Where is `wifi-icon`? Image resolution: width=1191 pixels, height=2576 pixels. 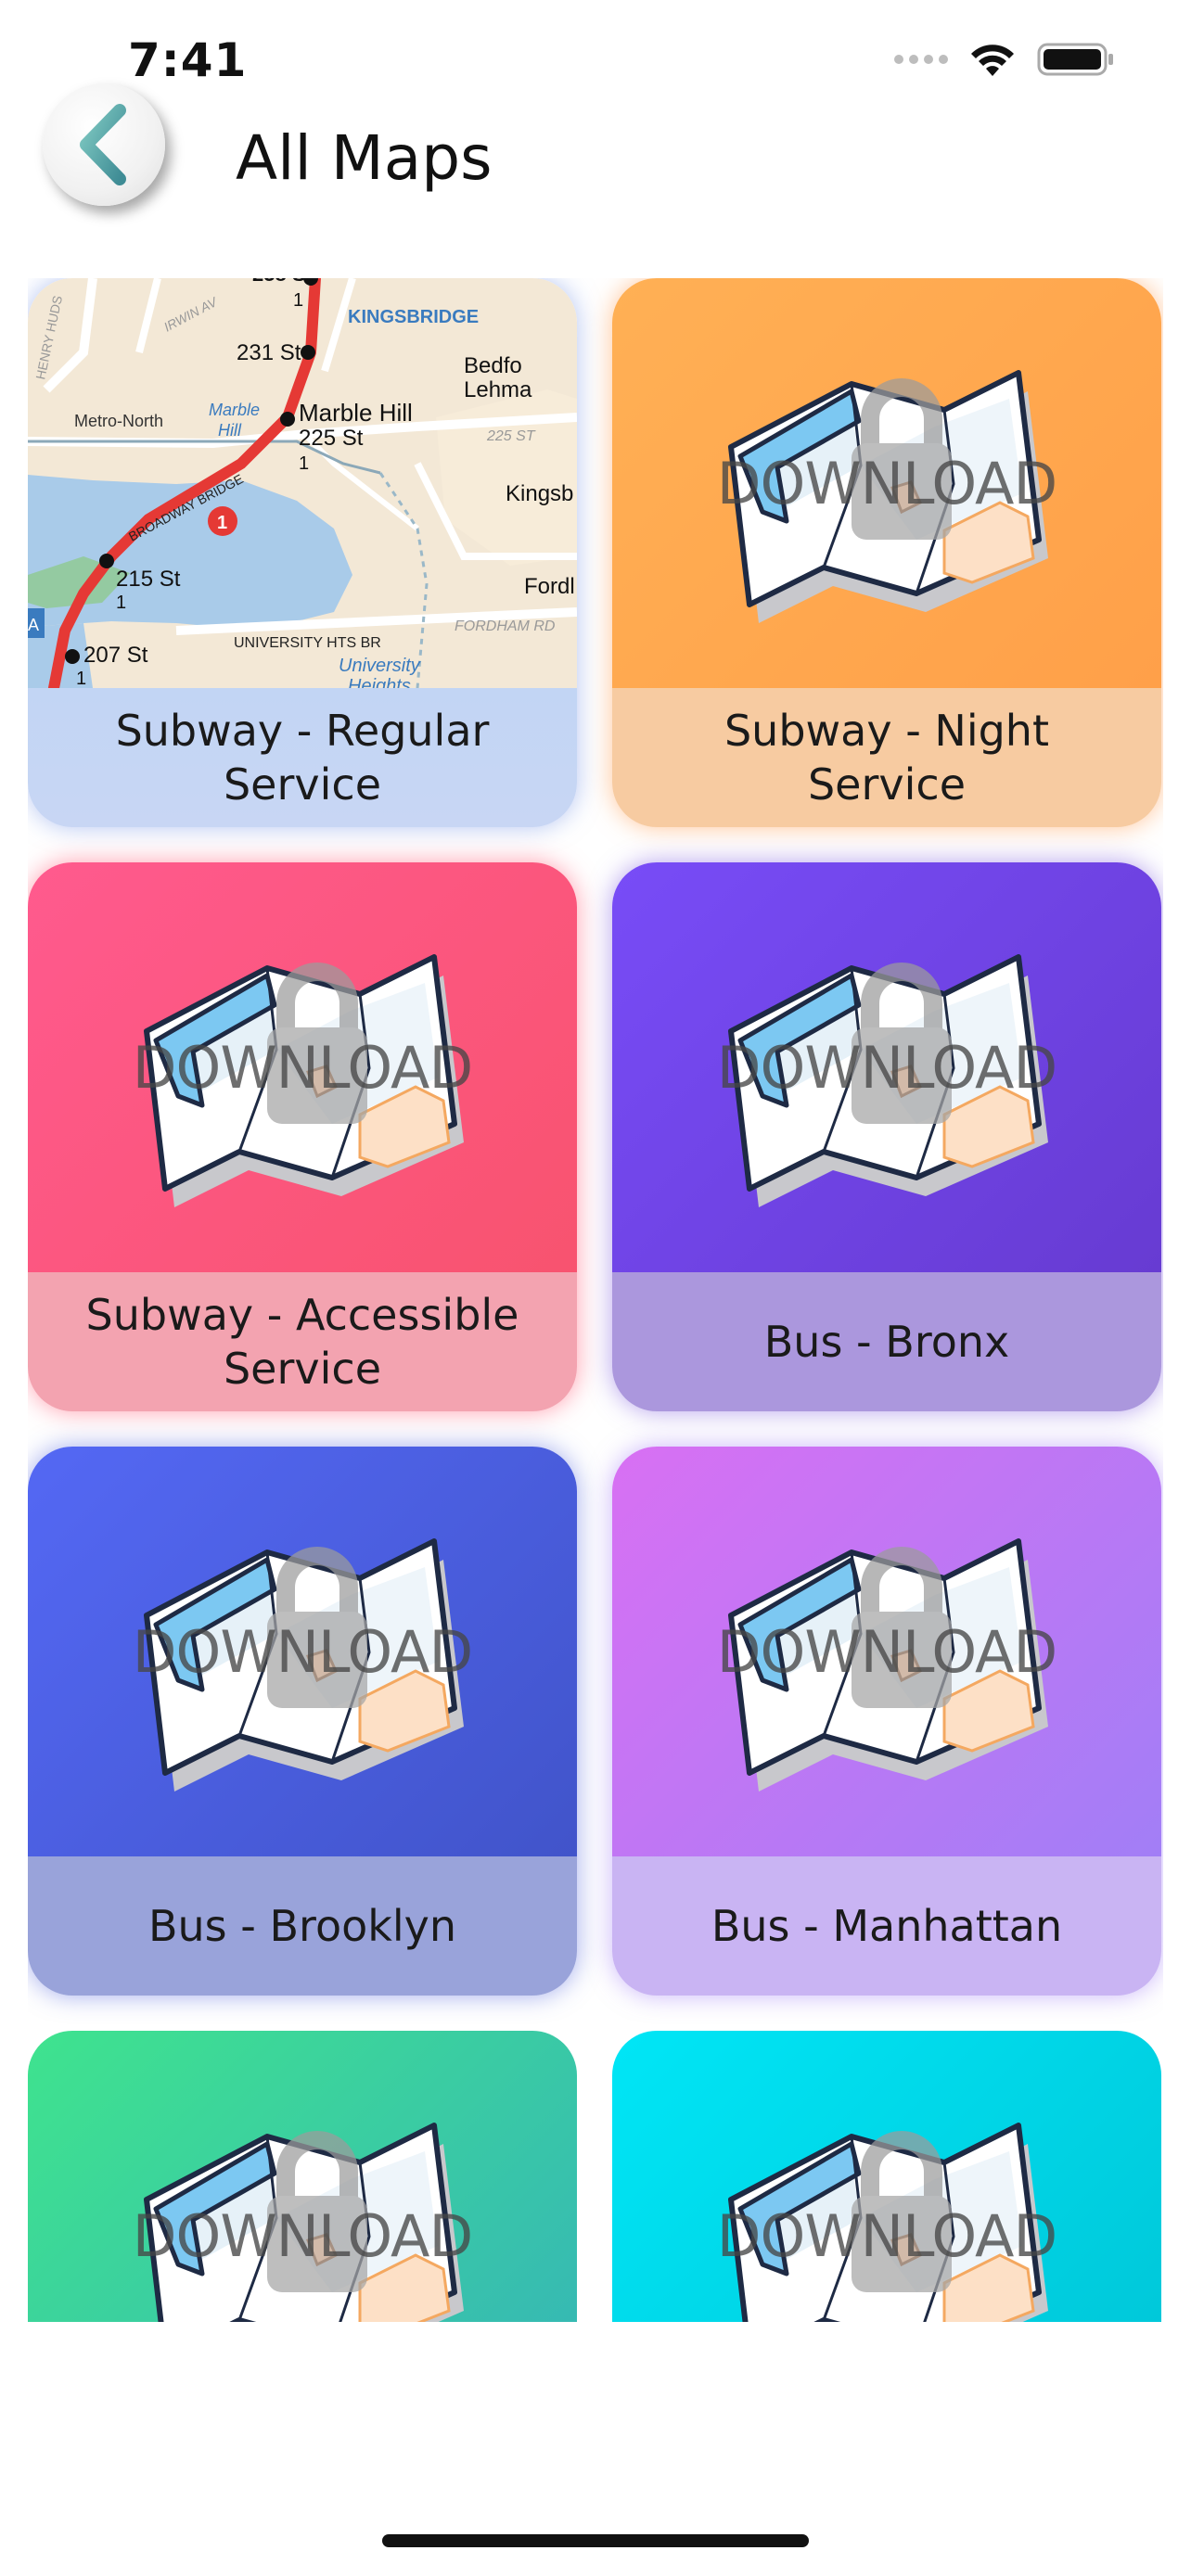
wifi-icon is located at coordinates (992, 61).